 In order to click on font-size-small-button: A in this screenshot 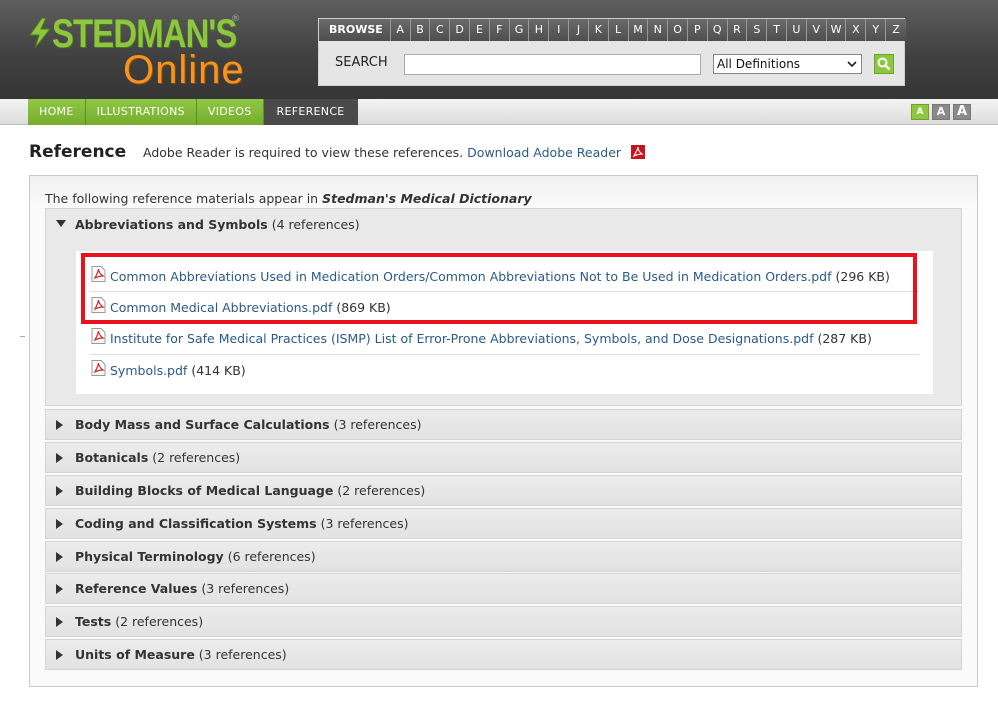, I will do `click(920, 112)`.